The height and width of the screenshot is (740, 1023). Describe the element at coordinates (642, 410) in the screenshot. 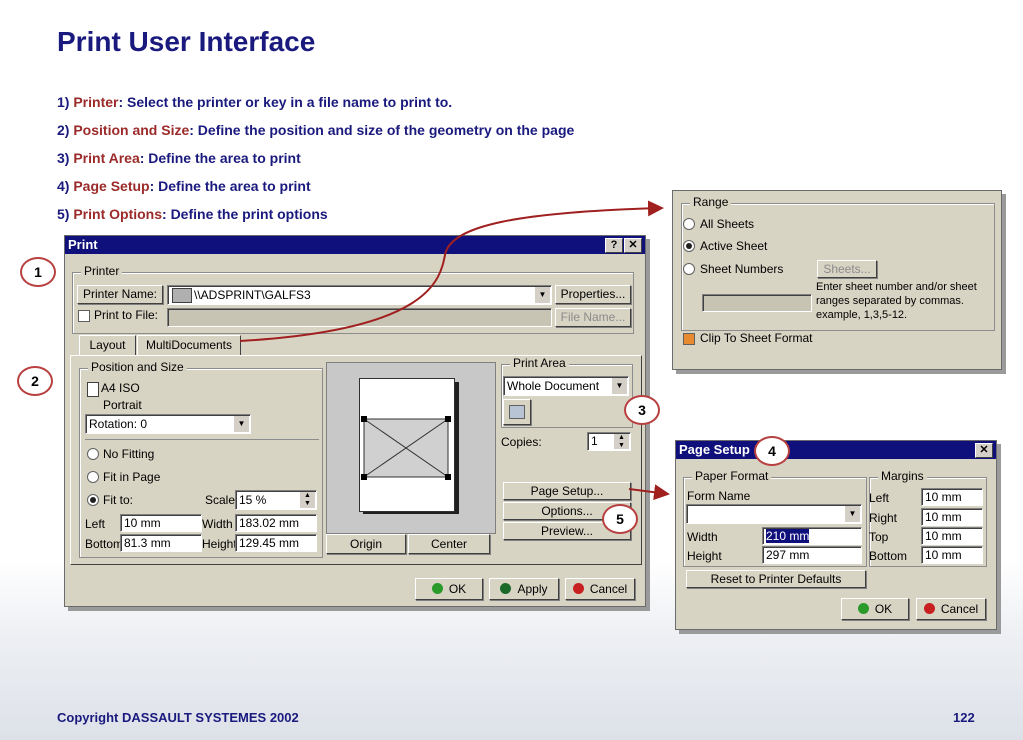

I see `callout-3: 3` at that location.